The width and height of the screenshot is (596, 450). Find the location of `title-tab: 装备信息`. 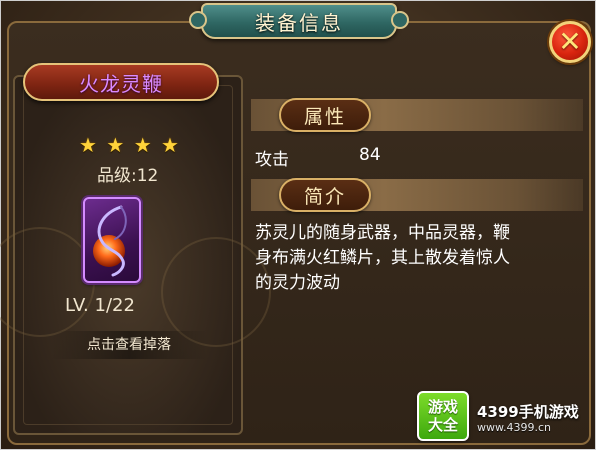

title-tab: 装备信息 is located at coordinates (299, 21).